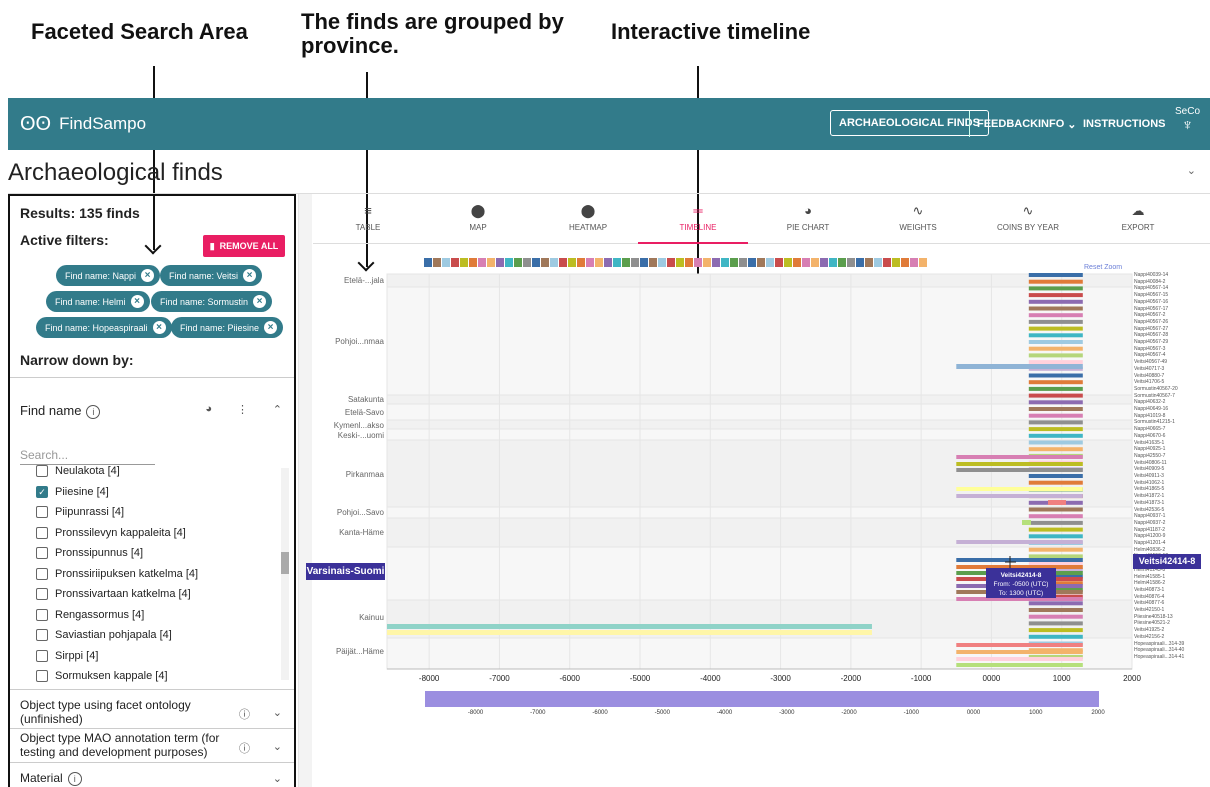 Image resolution: width=1210 pixels, height=787 pixels. Describe the element at coordinates (90, 614) in the screenshot. I see `facet-checkbox-item: Rengassormus [4]` at that location.